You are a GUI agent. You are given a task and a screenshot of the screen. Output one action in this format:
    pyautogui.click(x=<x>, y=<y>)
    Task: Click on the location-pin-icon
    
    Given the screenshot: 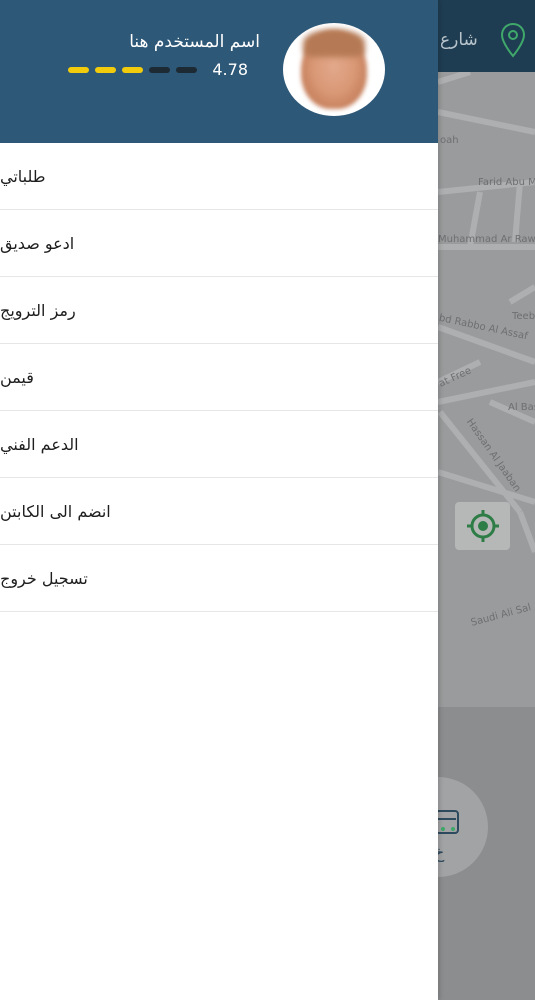 What is the action you would take?
    pyautogui.click(x=513, y=42)
    